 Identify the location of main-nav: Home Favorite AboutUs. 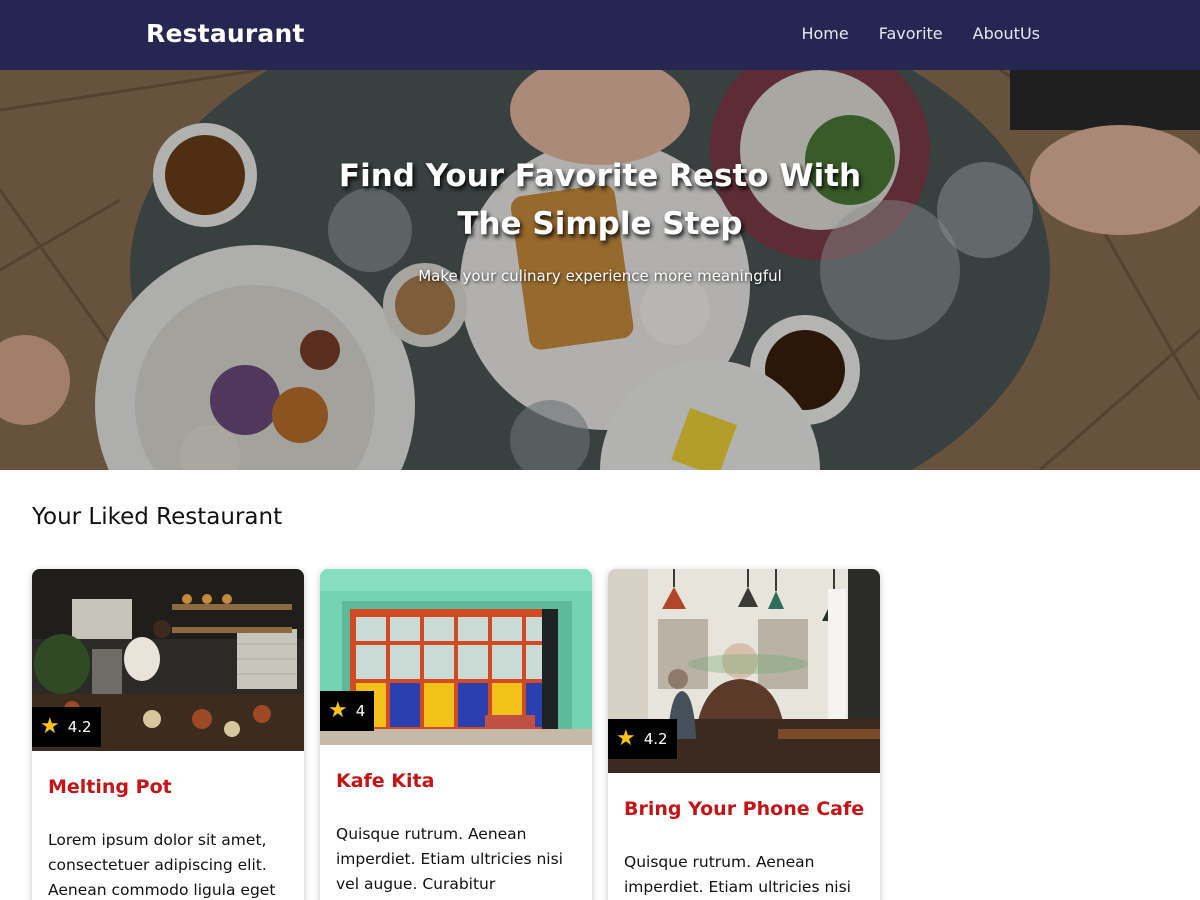
(920, 33).